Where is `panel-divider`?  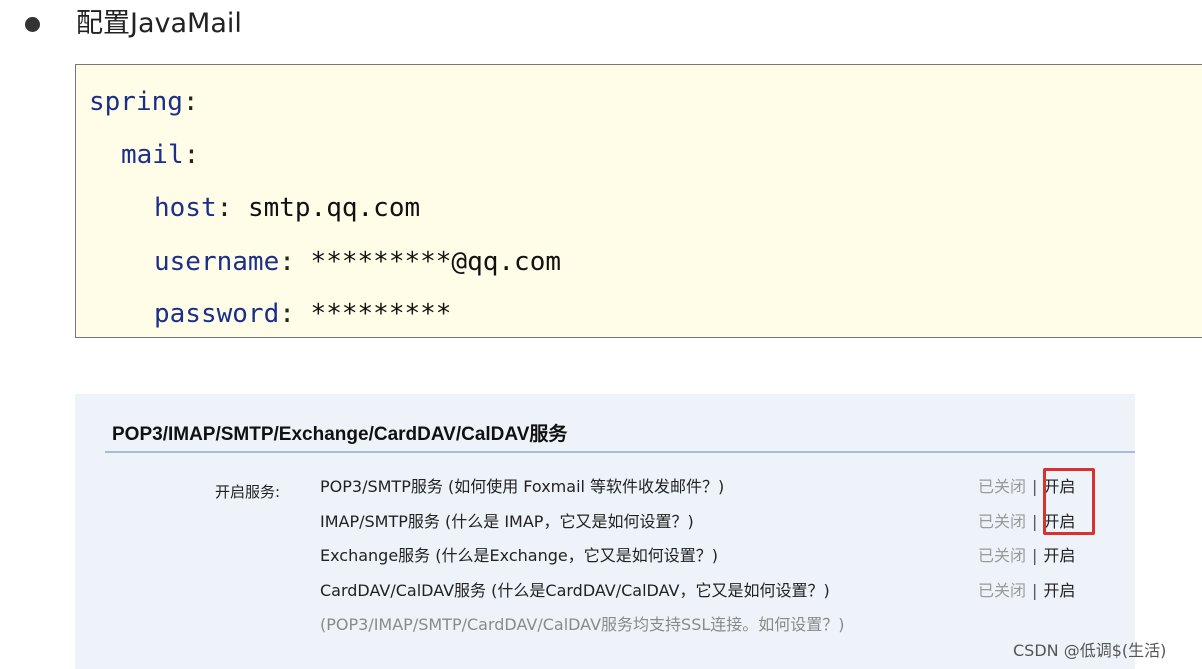
panel-divider is located at coordinates (620, 452).